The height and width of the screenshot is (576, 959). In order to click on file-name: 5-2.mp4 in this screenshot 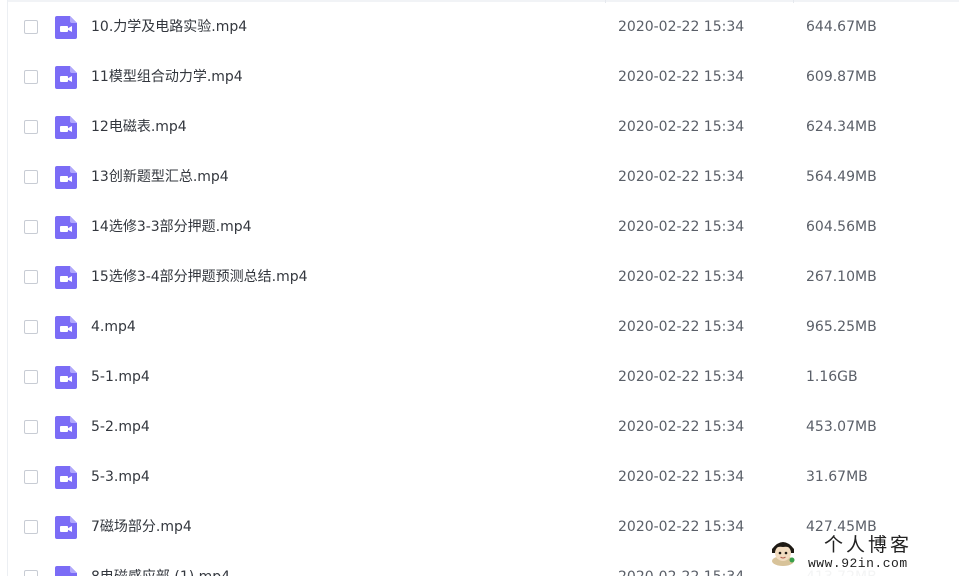, I will do `click(120, 427)`.